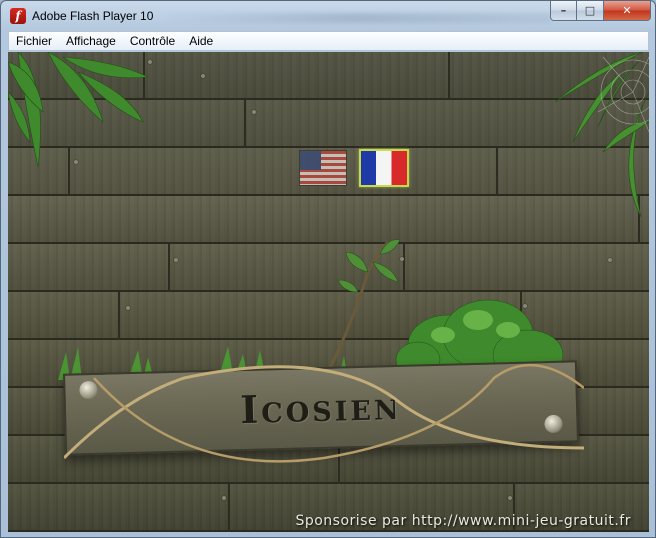 The image size is (656, 538). I want to click on title-bar: f Adobe Flash Player 10 – □ ✕, so click(328, 16).